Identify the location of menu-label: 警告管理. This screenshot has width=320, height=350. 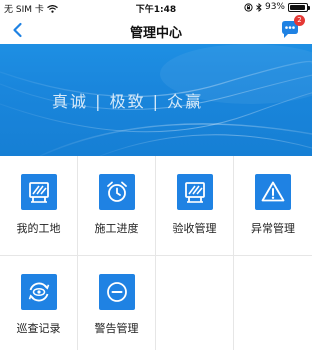
(116, 328).